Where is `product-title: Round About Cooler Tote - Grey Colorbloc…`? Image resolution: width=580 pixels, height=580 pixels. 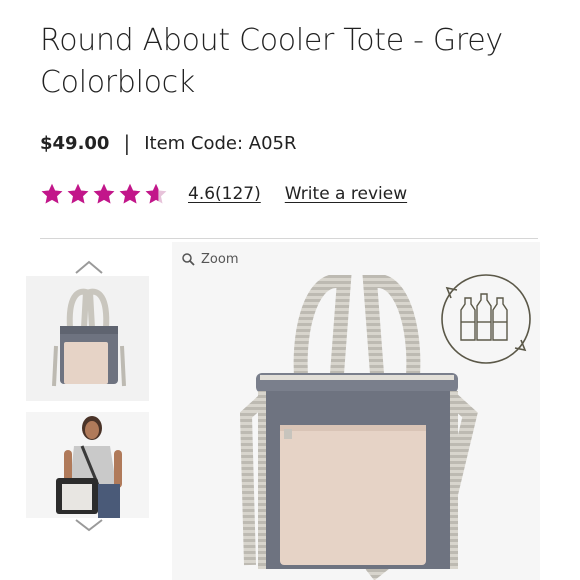 product-title: Round About Cooler Tote - Grey Colorbloc… is located at coordinates (271, 61).